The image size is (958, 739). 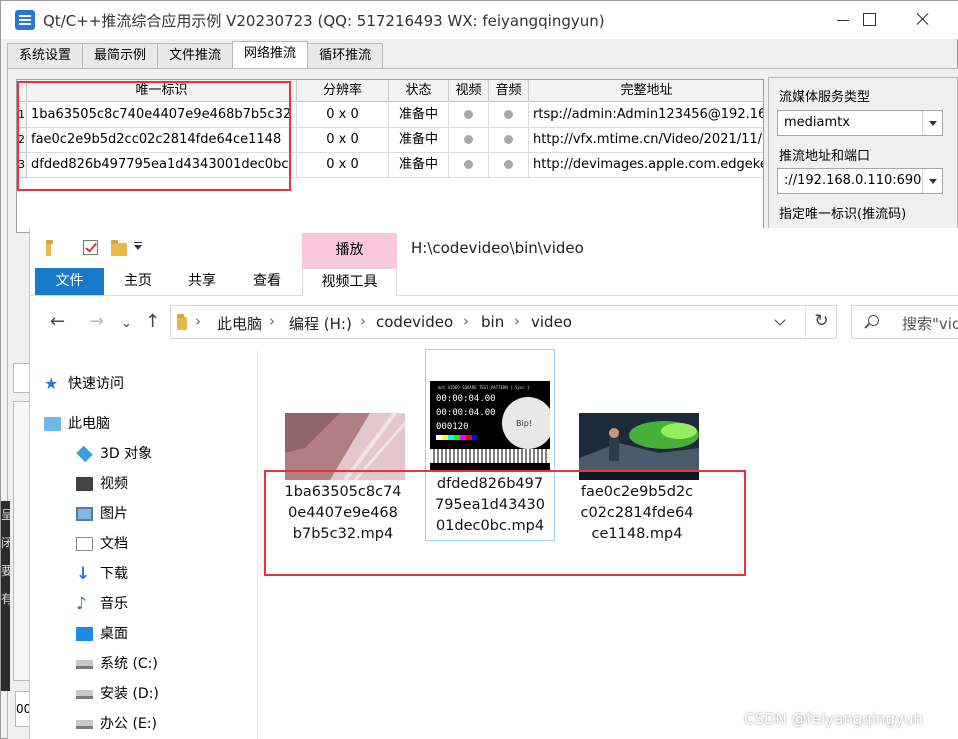 What do you see at coordinates (25, 20) in the screenshot?
I see `app-icon` at bounding box center [25, 20].